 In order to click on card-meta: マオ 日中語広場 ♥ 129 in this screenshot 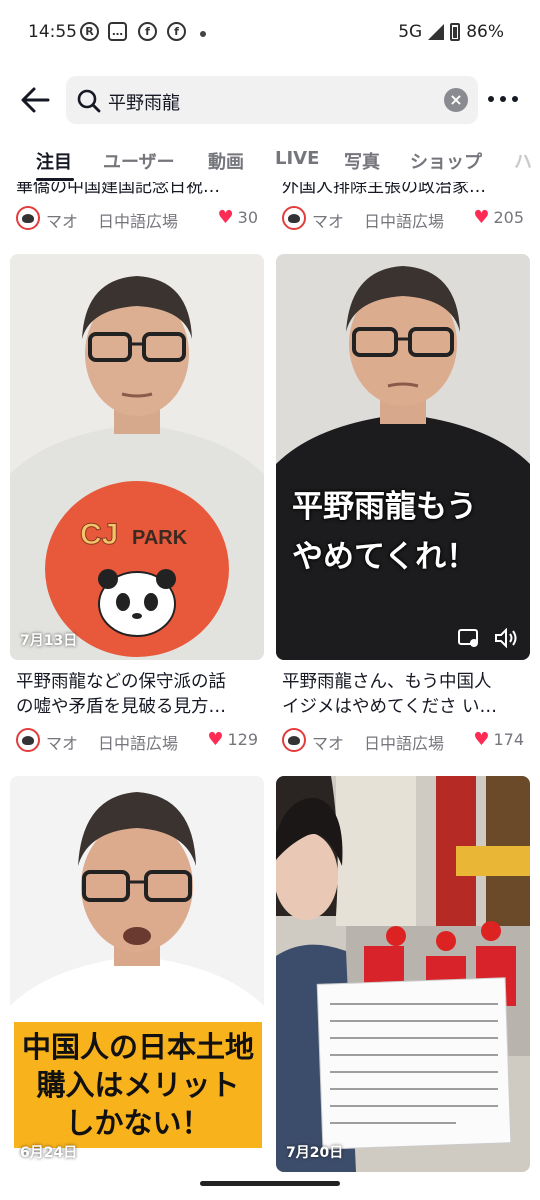, I will do `click(137, 741)`.